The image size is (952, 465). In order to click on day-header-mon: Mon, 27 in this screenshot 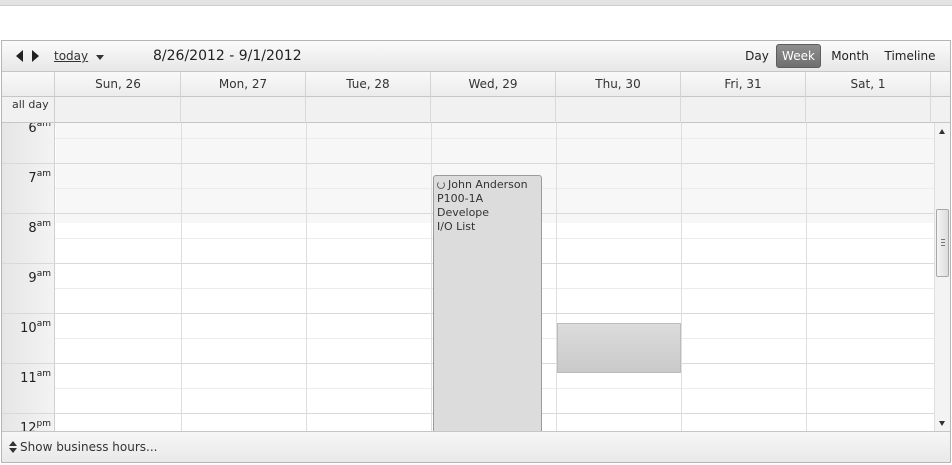, I will do `click(243, 84)`.